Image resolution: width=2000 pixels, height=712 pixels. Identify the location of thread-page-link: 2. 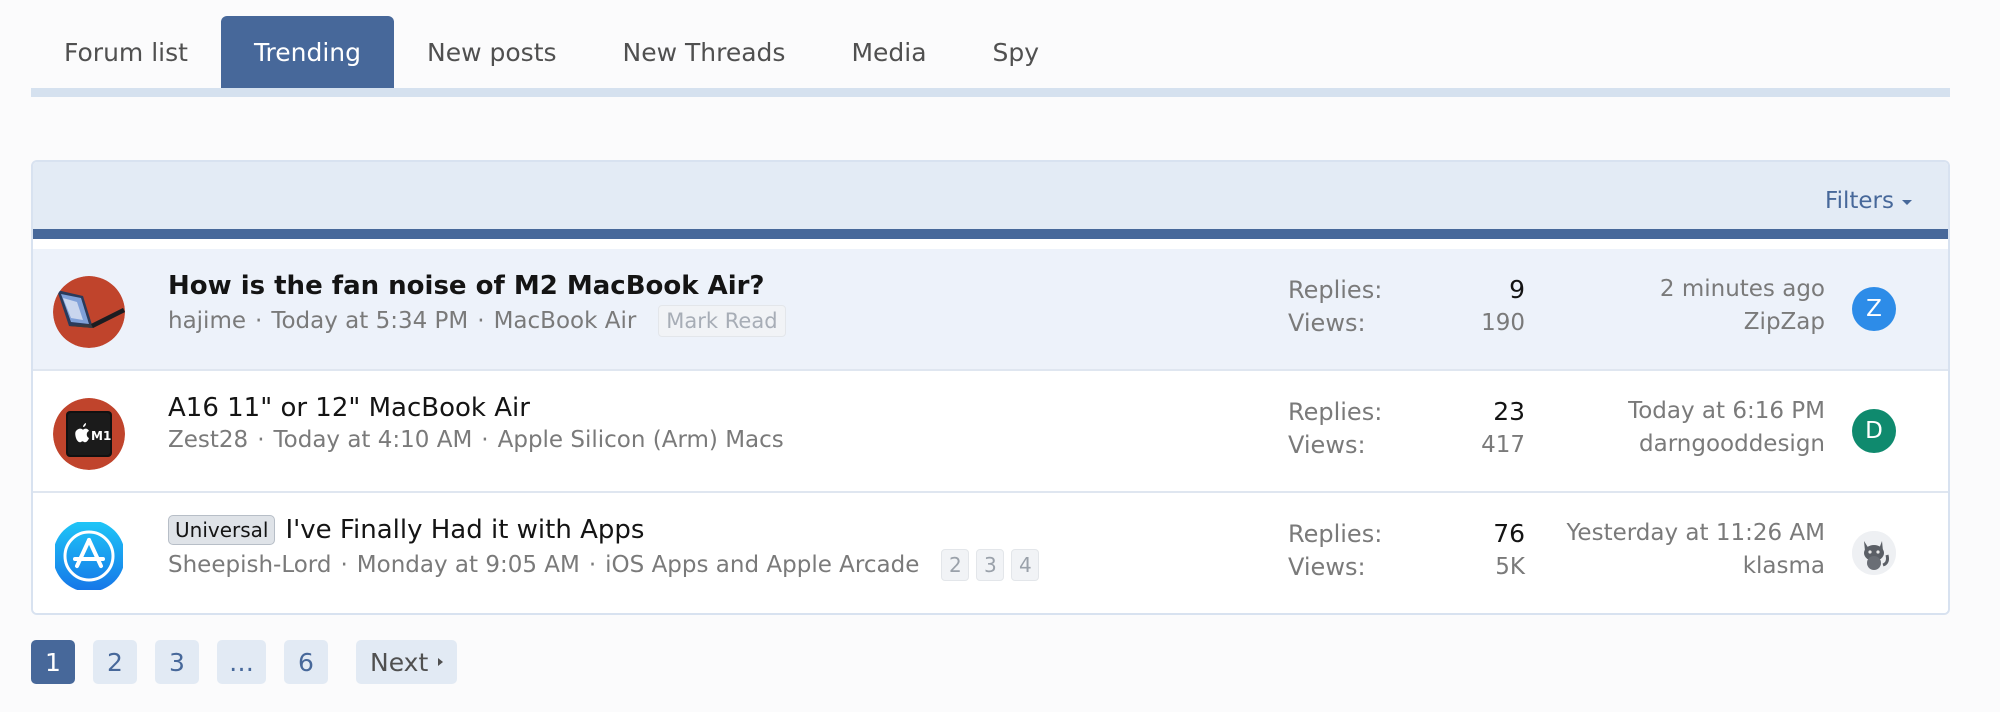
(955, 565).